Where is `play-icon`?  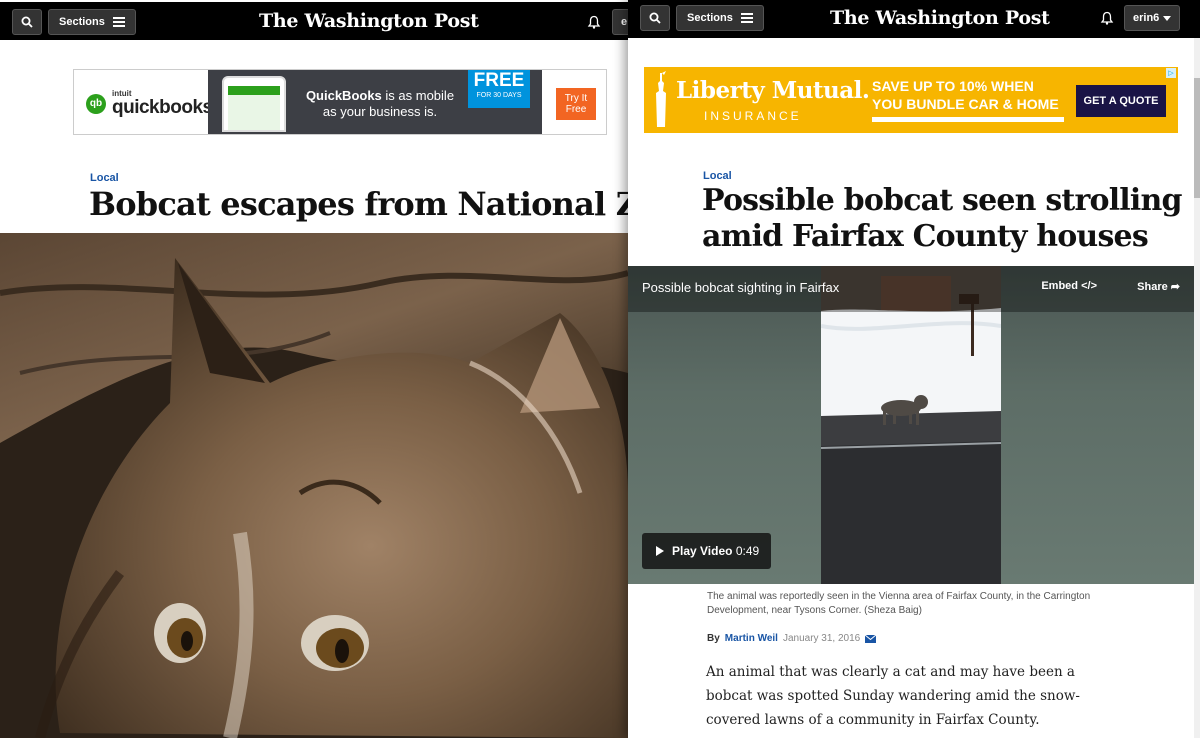 play-icon is located at coordinates (660, 551).